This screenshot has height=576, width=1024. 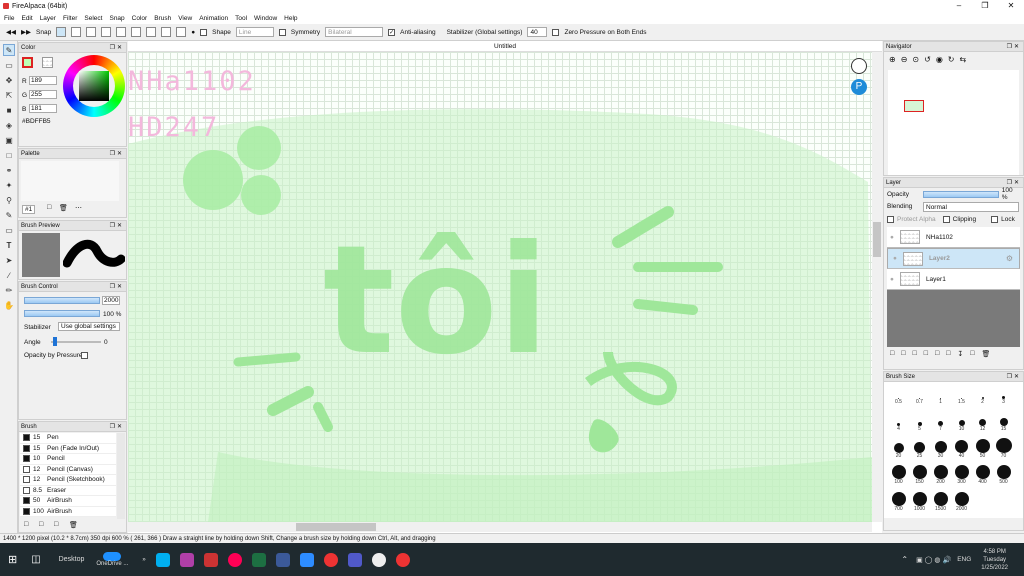 What do you see at coordinates (953, 258) in the screenshot?
I see `layer-row: ● Layer2 ⚙` at bounding box center [953, 258].